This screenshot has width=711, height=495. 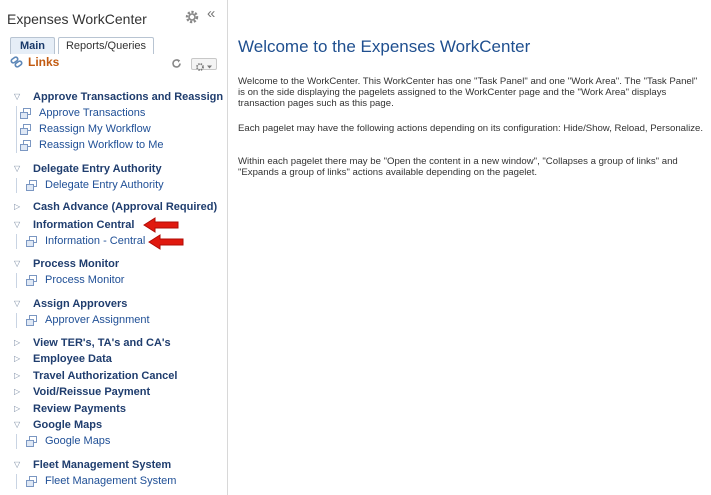 I want to click on link-group-header: ▷ Employee Data, so click(x=63, y=358).